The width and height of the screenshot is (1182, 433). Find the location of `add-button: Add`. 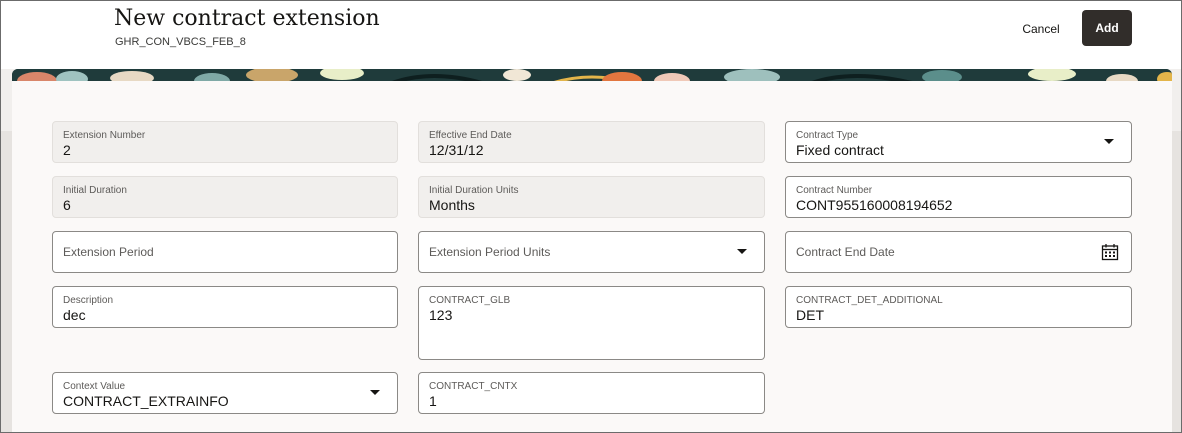

add-button: Add is located at coordinates (1107, 28).